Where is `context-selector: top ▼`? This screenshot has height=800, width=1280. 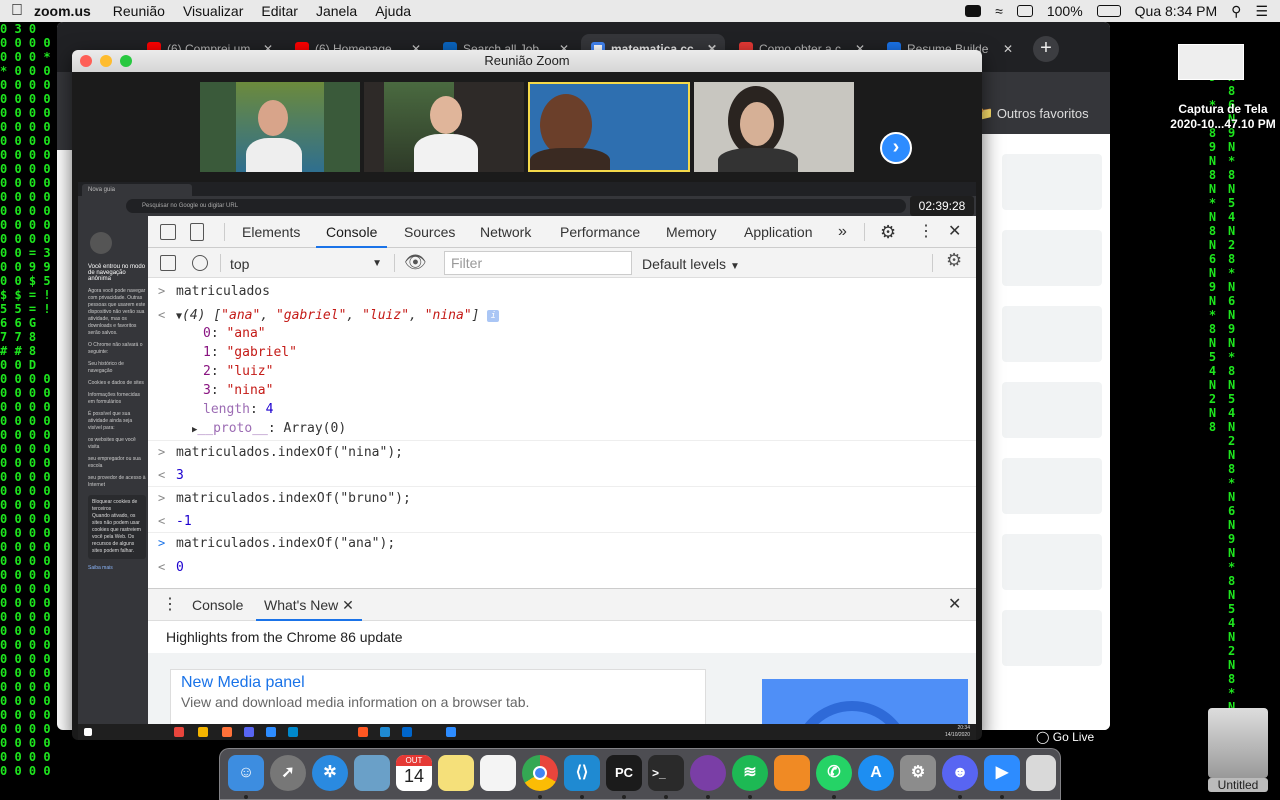 context-selector: top ▼ is located at coordinates (306, 264).